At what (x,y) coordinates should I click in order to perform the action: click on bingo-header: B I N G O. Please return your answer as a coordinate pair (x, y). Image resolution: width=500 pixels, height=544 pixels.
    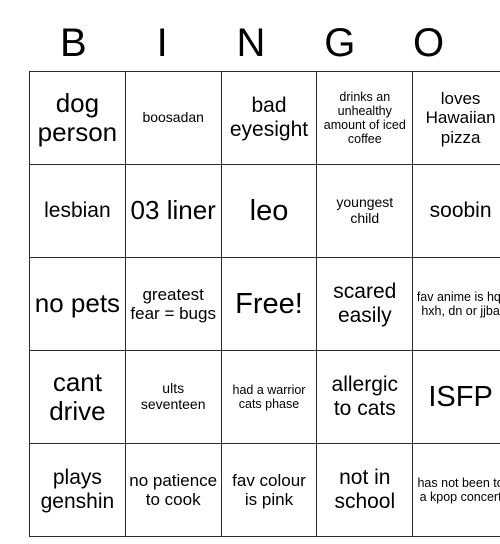
    Looking at the image, I should click on (251, 35).